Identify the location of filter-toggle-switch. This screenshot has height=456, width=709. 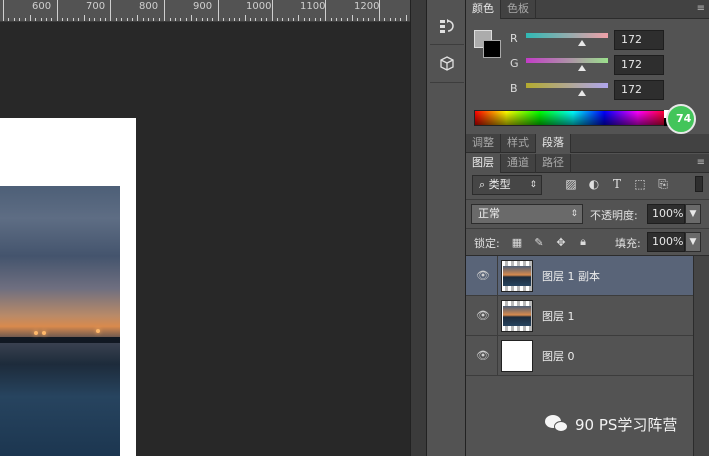
(699, 184).